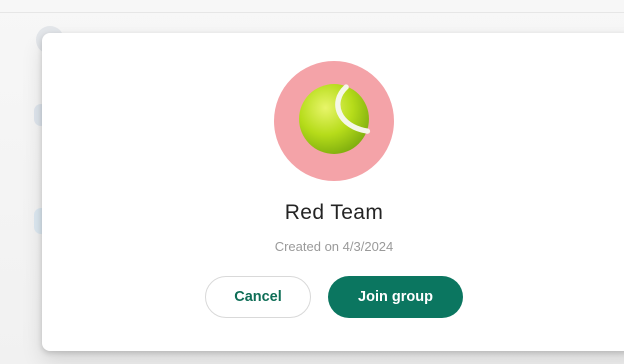 Image resolution: width=624 pixels, height=364 pixels. Describe the element at coordinates (334, 246) in the screenshot. I see `created-date: Created on 4/3/2024` at that location.